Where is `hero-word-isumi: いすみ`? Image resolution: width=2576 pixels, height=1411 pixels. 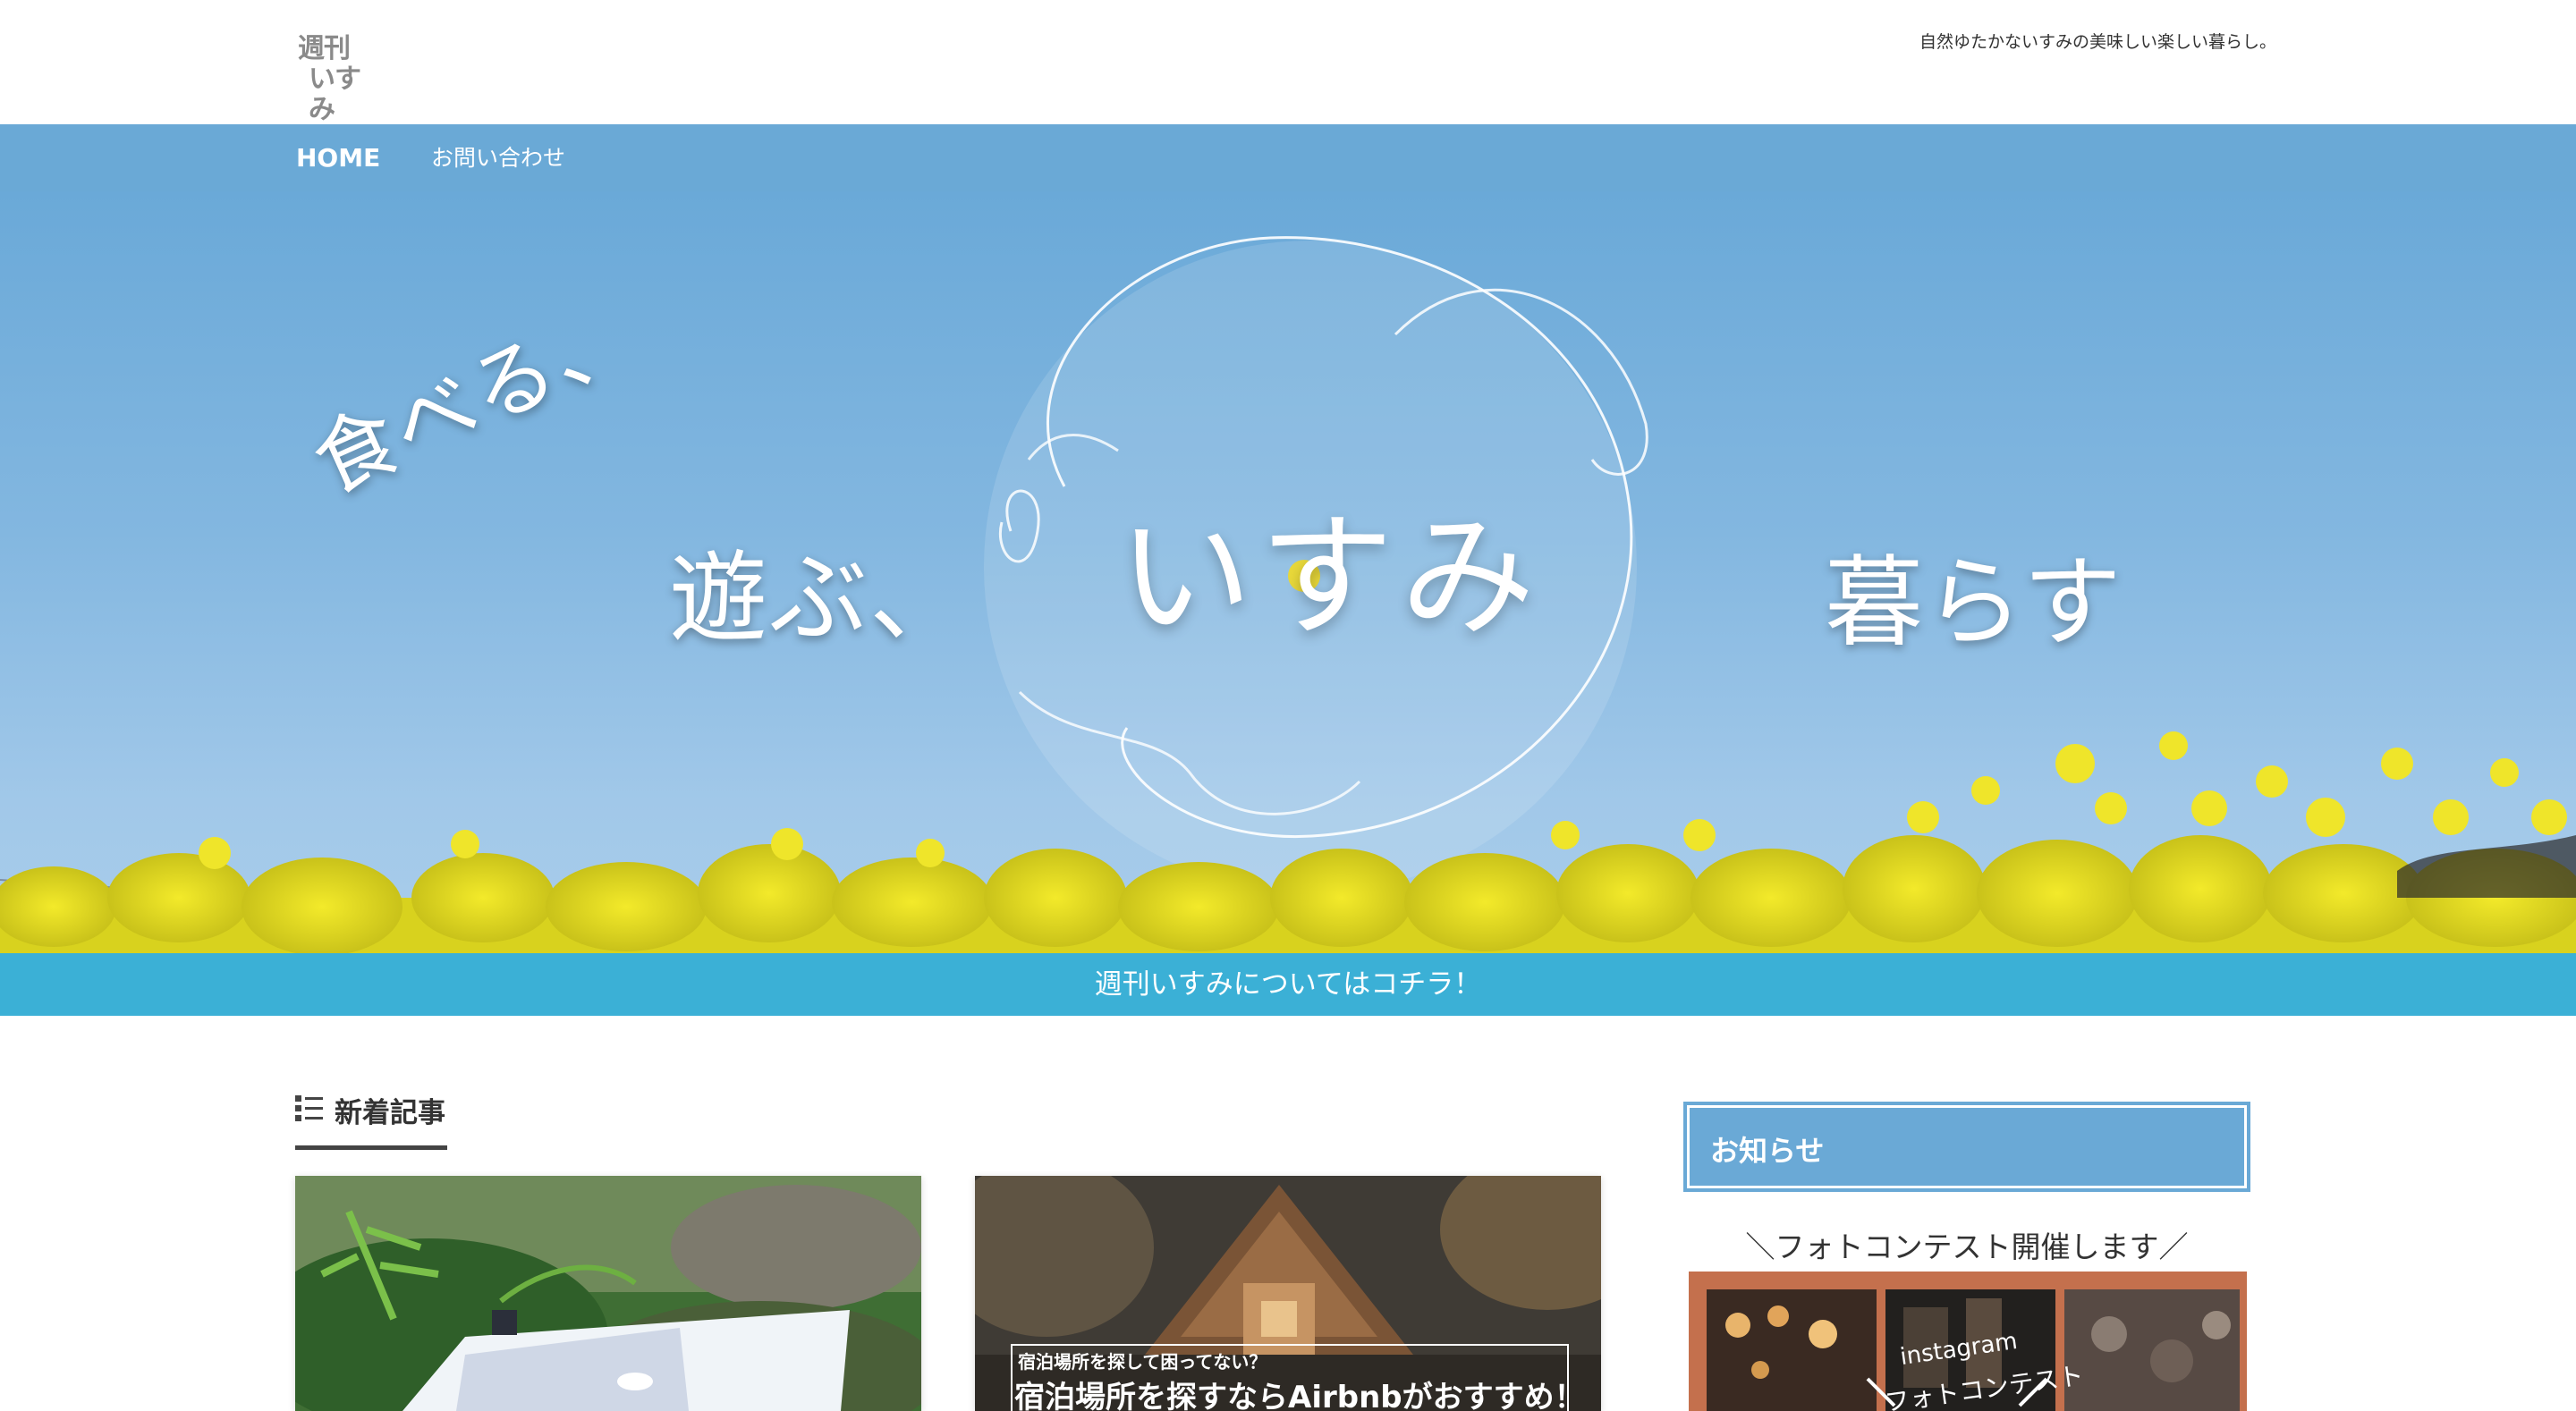
hero-word-isumi: いすみ is located at coordinates (1330, 577).